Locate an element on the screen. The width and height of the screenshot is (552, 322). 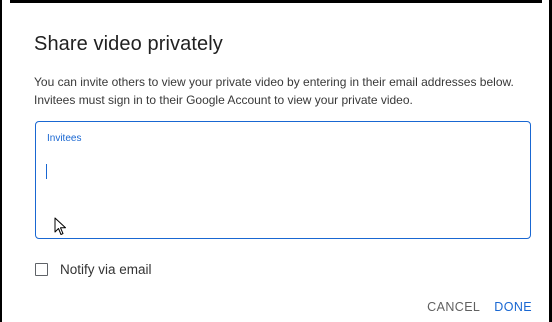
text-caret is located at coordinates (46, 171).